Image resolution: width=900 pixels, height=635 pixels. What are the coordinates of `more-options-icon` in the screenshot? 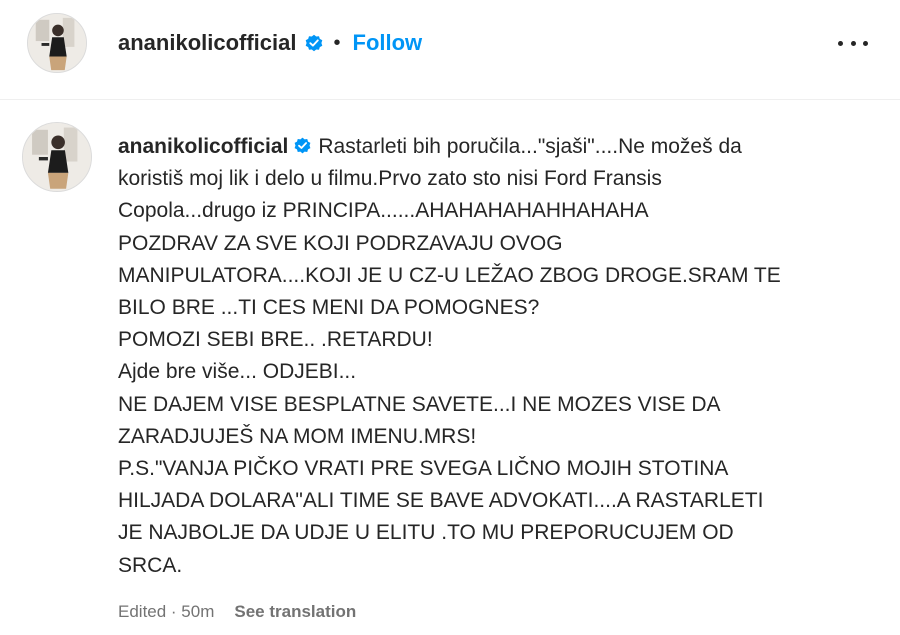 It's located at (853, 43).